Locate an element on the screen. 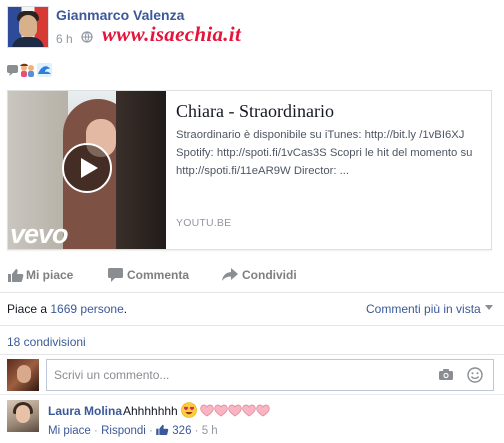 This screenshot has height=443, width=504. comment-text: Ahhhhhhh is located at coordinates (150, 411).